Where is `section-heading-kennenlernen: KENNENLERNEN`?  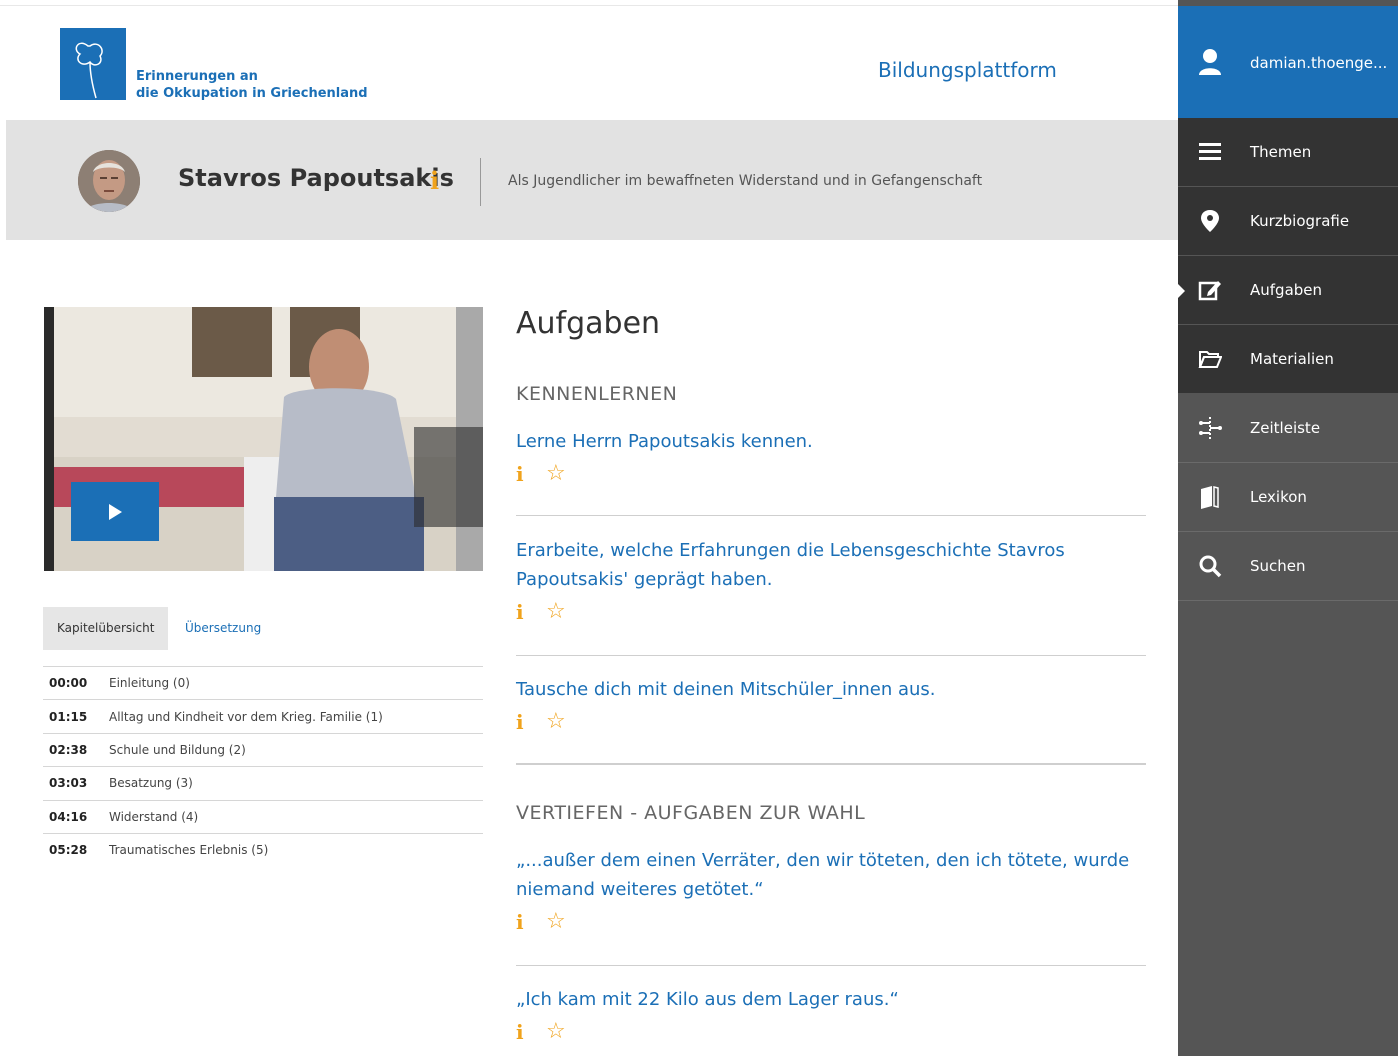
section-heading-kennenlernen: KENNENLERNEN is located at coordinates (597, 394).